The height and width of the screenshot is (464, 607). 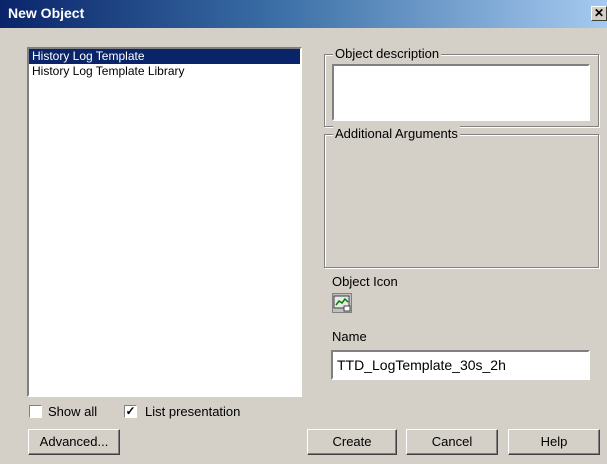 What do you see at coordinates (192, 411) in the screenshot?
I see `list-presentation-label: List presentation` at bounding box center [192, 411].